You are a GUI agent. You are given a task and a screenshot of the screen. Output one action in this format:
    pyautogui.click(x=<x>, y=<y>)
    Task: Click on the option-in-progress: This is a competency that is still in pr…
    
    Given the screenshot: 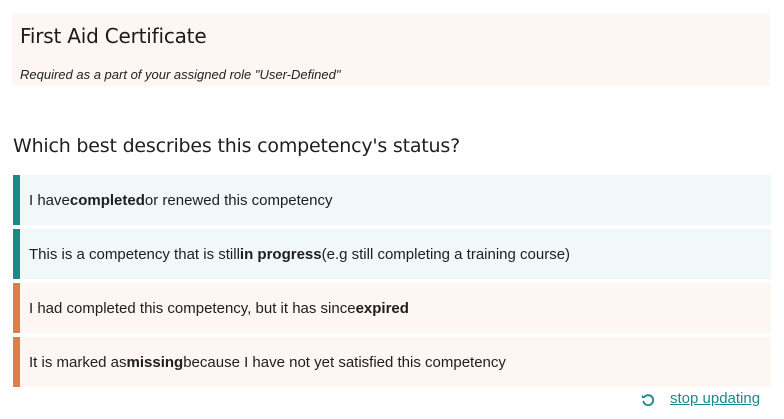 What is the action you would take?
    pyautogui.click(x=392, y=254)
    